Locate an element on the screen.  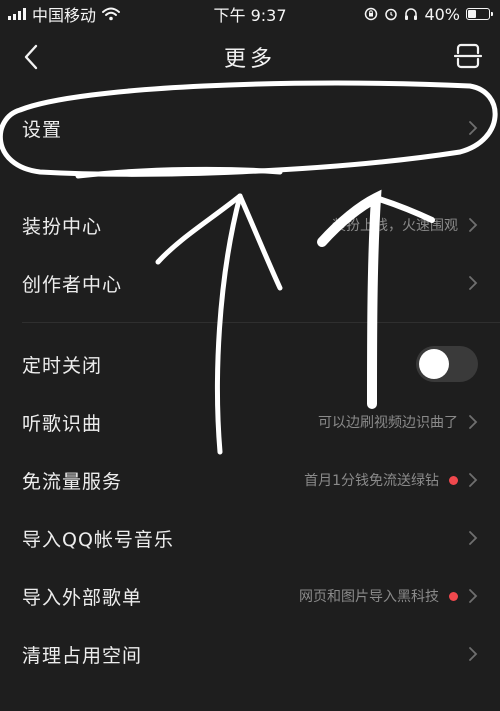
row-label: 设置 is located at coordinates (42, 129).